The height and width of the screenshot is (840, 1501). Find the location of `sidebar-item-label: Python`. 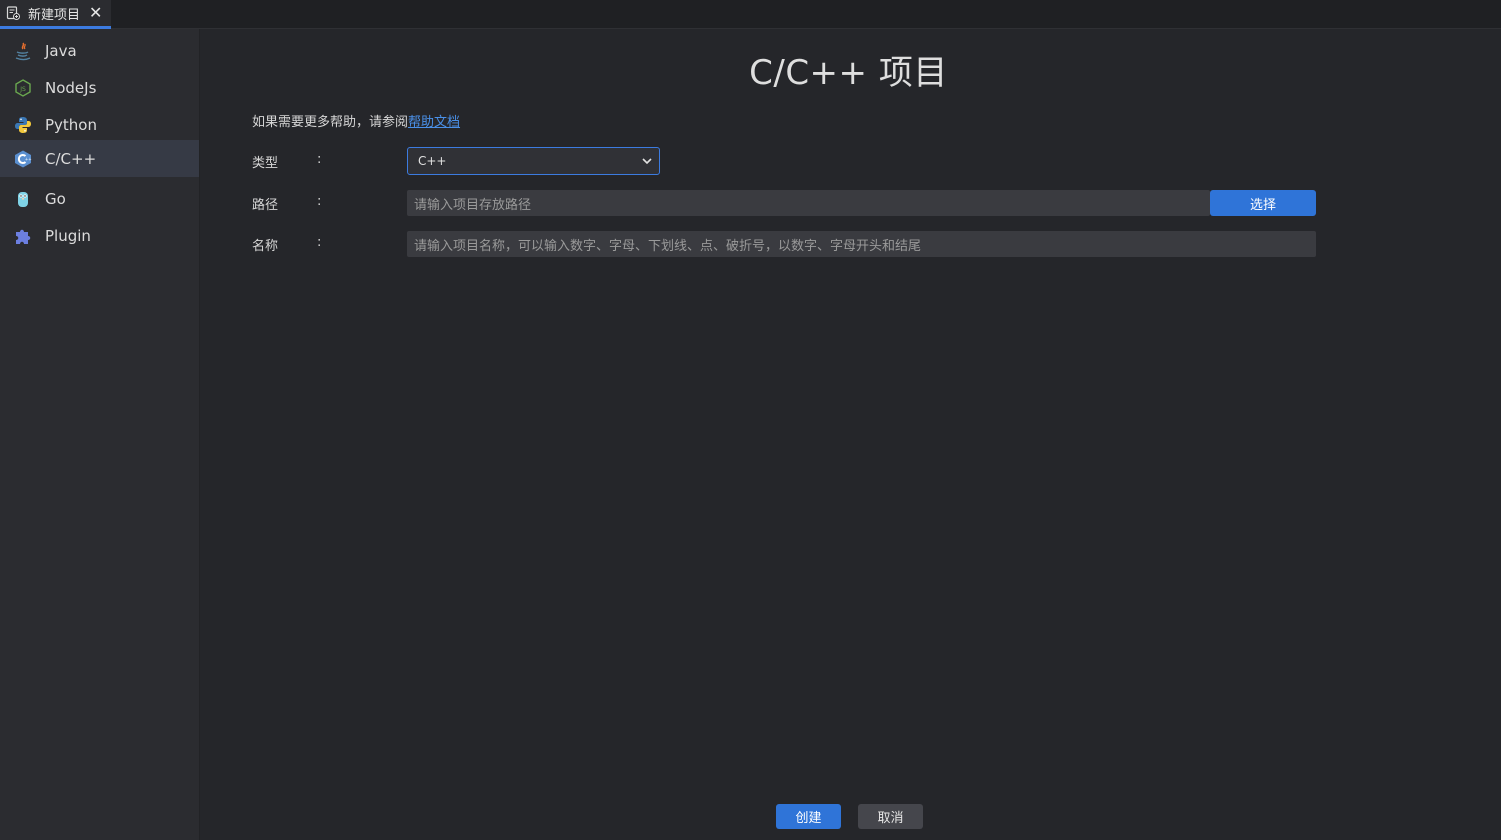

sidebar-item-label: Python is located at coordinates (71, 124).